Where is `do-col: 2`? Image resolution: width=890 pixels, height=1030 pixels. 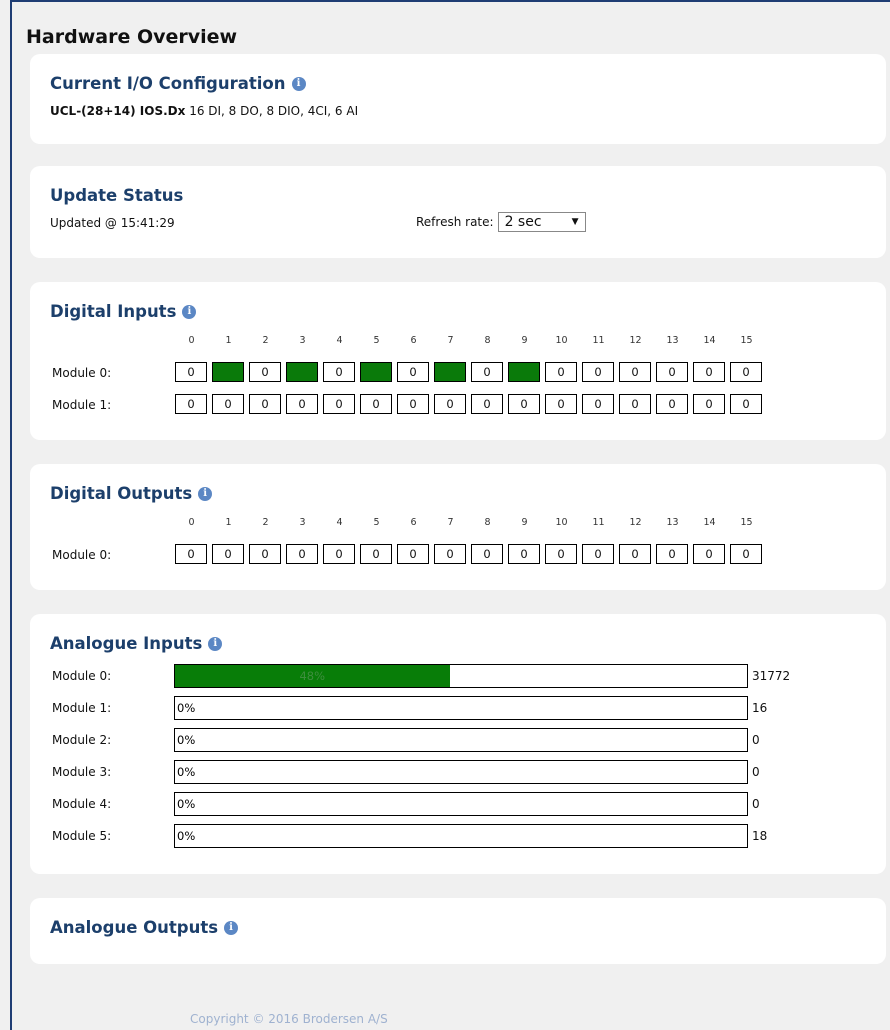
do-col: 2 is located at coordinates (265, 522).